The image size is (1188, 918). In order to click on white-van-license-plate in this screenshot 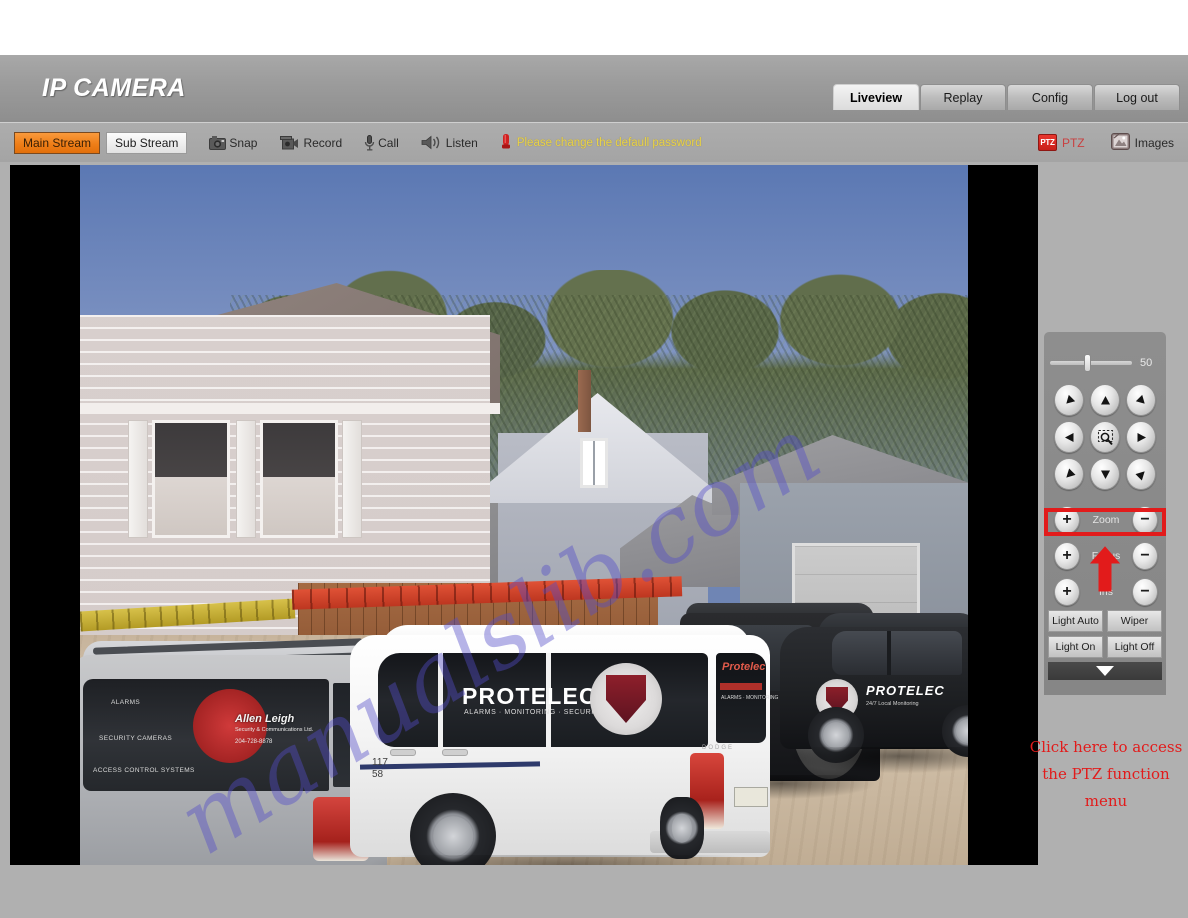, I will do `click(751, 797)`.